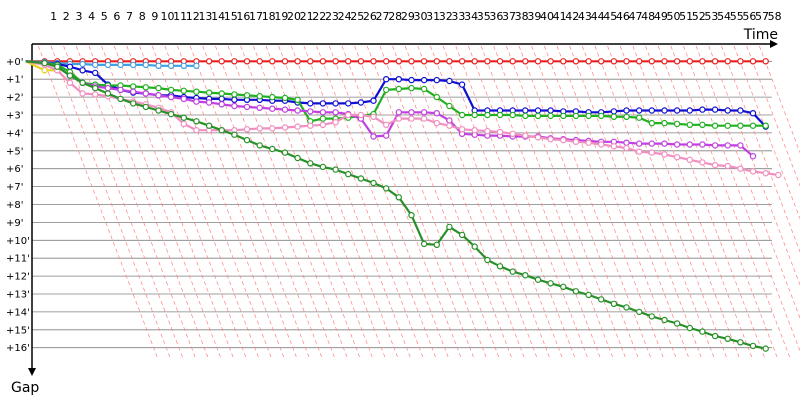 The width and height of the screenshot is (800, 400). Describe the element at coordinates (53, 16) in the screenshot. I see `lap-tick-label-1: 1` at that location.